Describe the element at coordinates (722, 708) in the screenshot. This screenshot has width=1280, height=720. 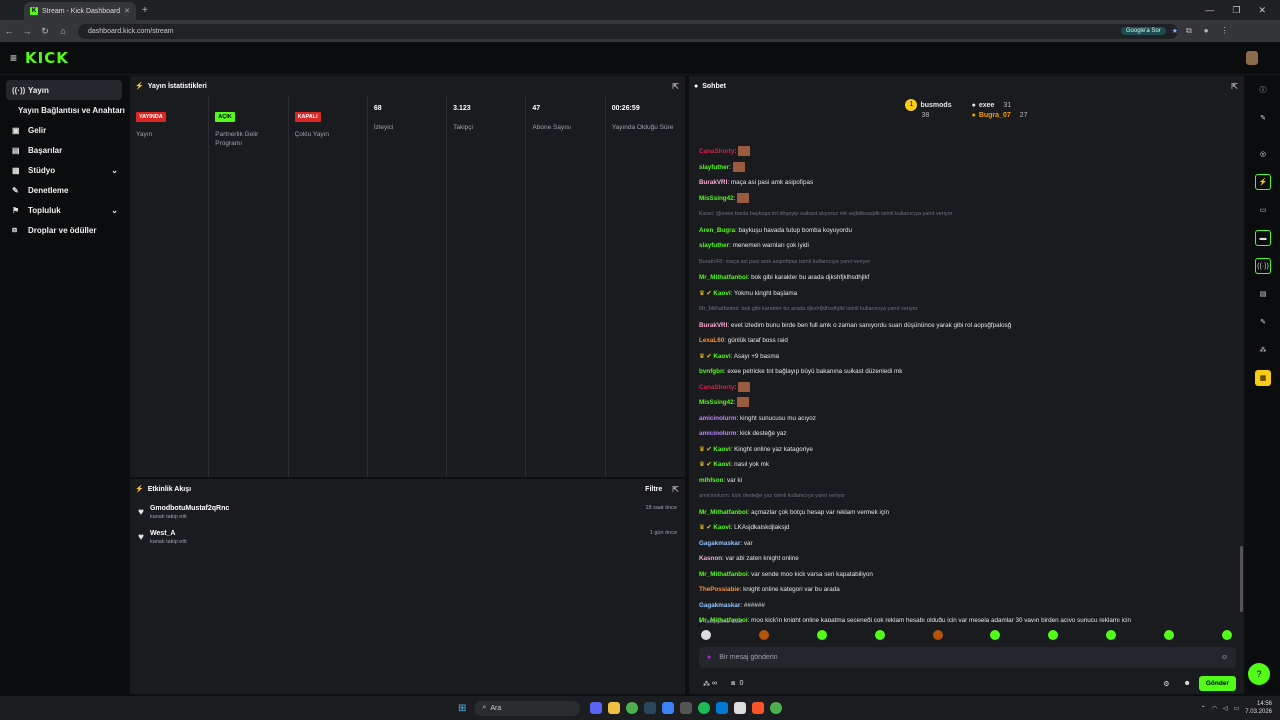
I see `vscode-icon` at that location.